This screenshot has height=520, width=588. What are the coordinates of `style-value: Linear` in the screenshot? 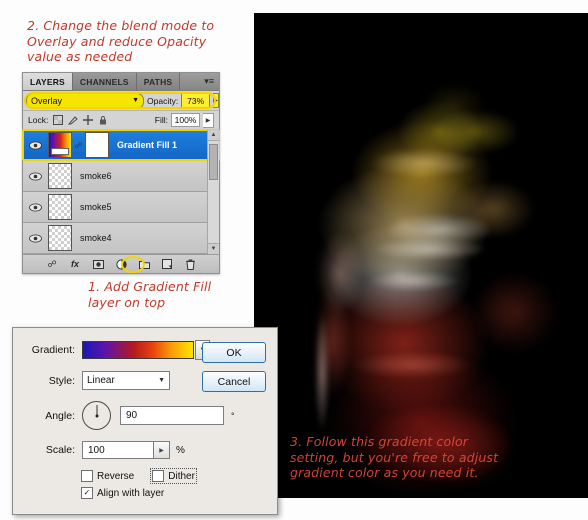 It's located at (101, 380).